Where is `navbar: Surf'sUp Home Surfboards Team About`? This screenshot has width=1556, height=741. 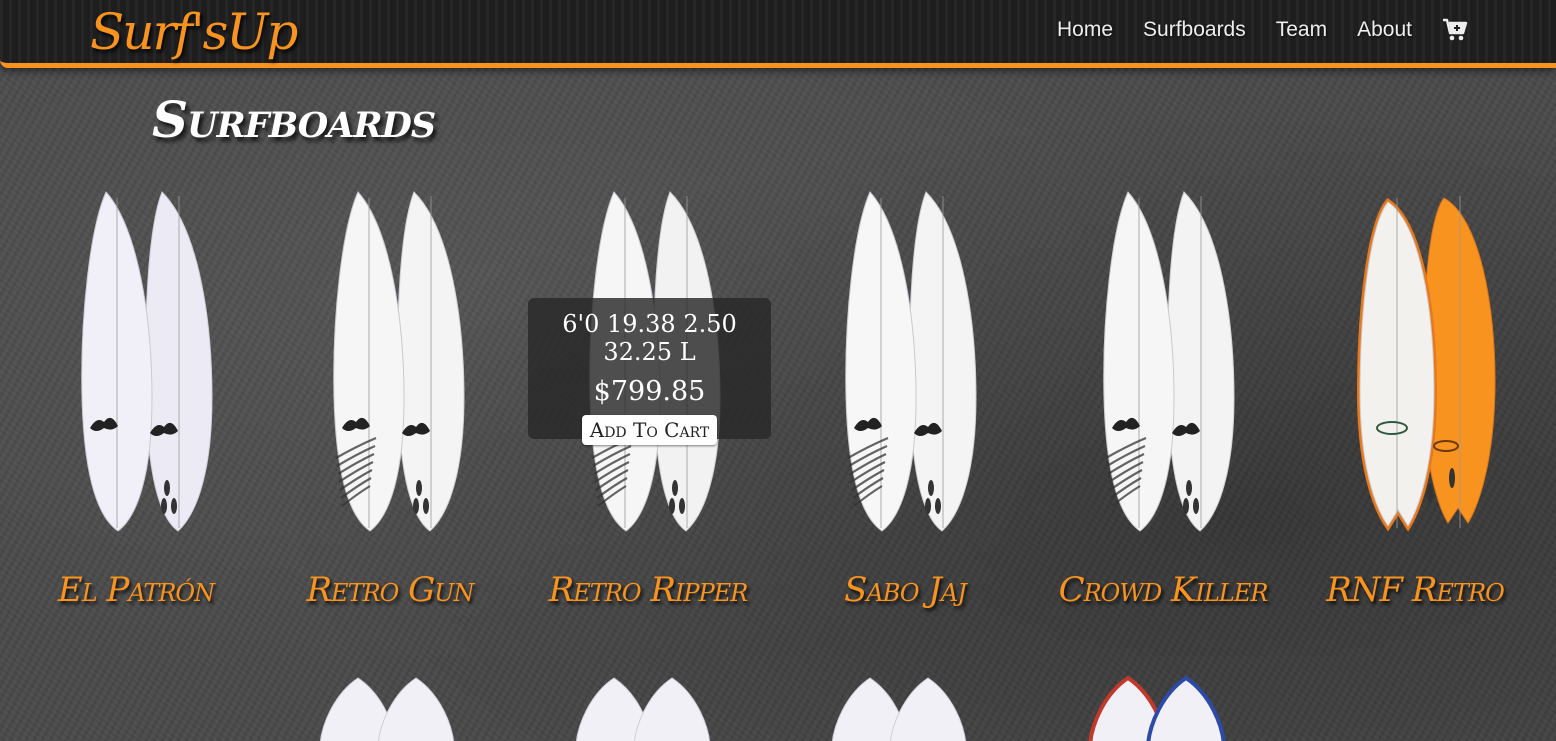 navbar: Surf'sUp Home Surfboards Team About is located at coordinates (778, 34).